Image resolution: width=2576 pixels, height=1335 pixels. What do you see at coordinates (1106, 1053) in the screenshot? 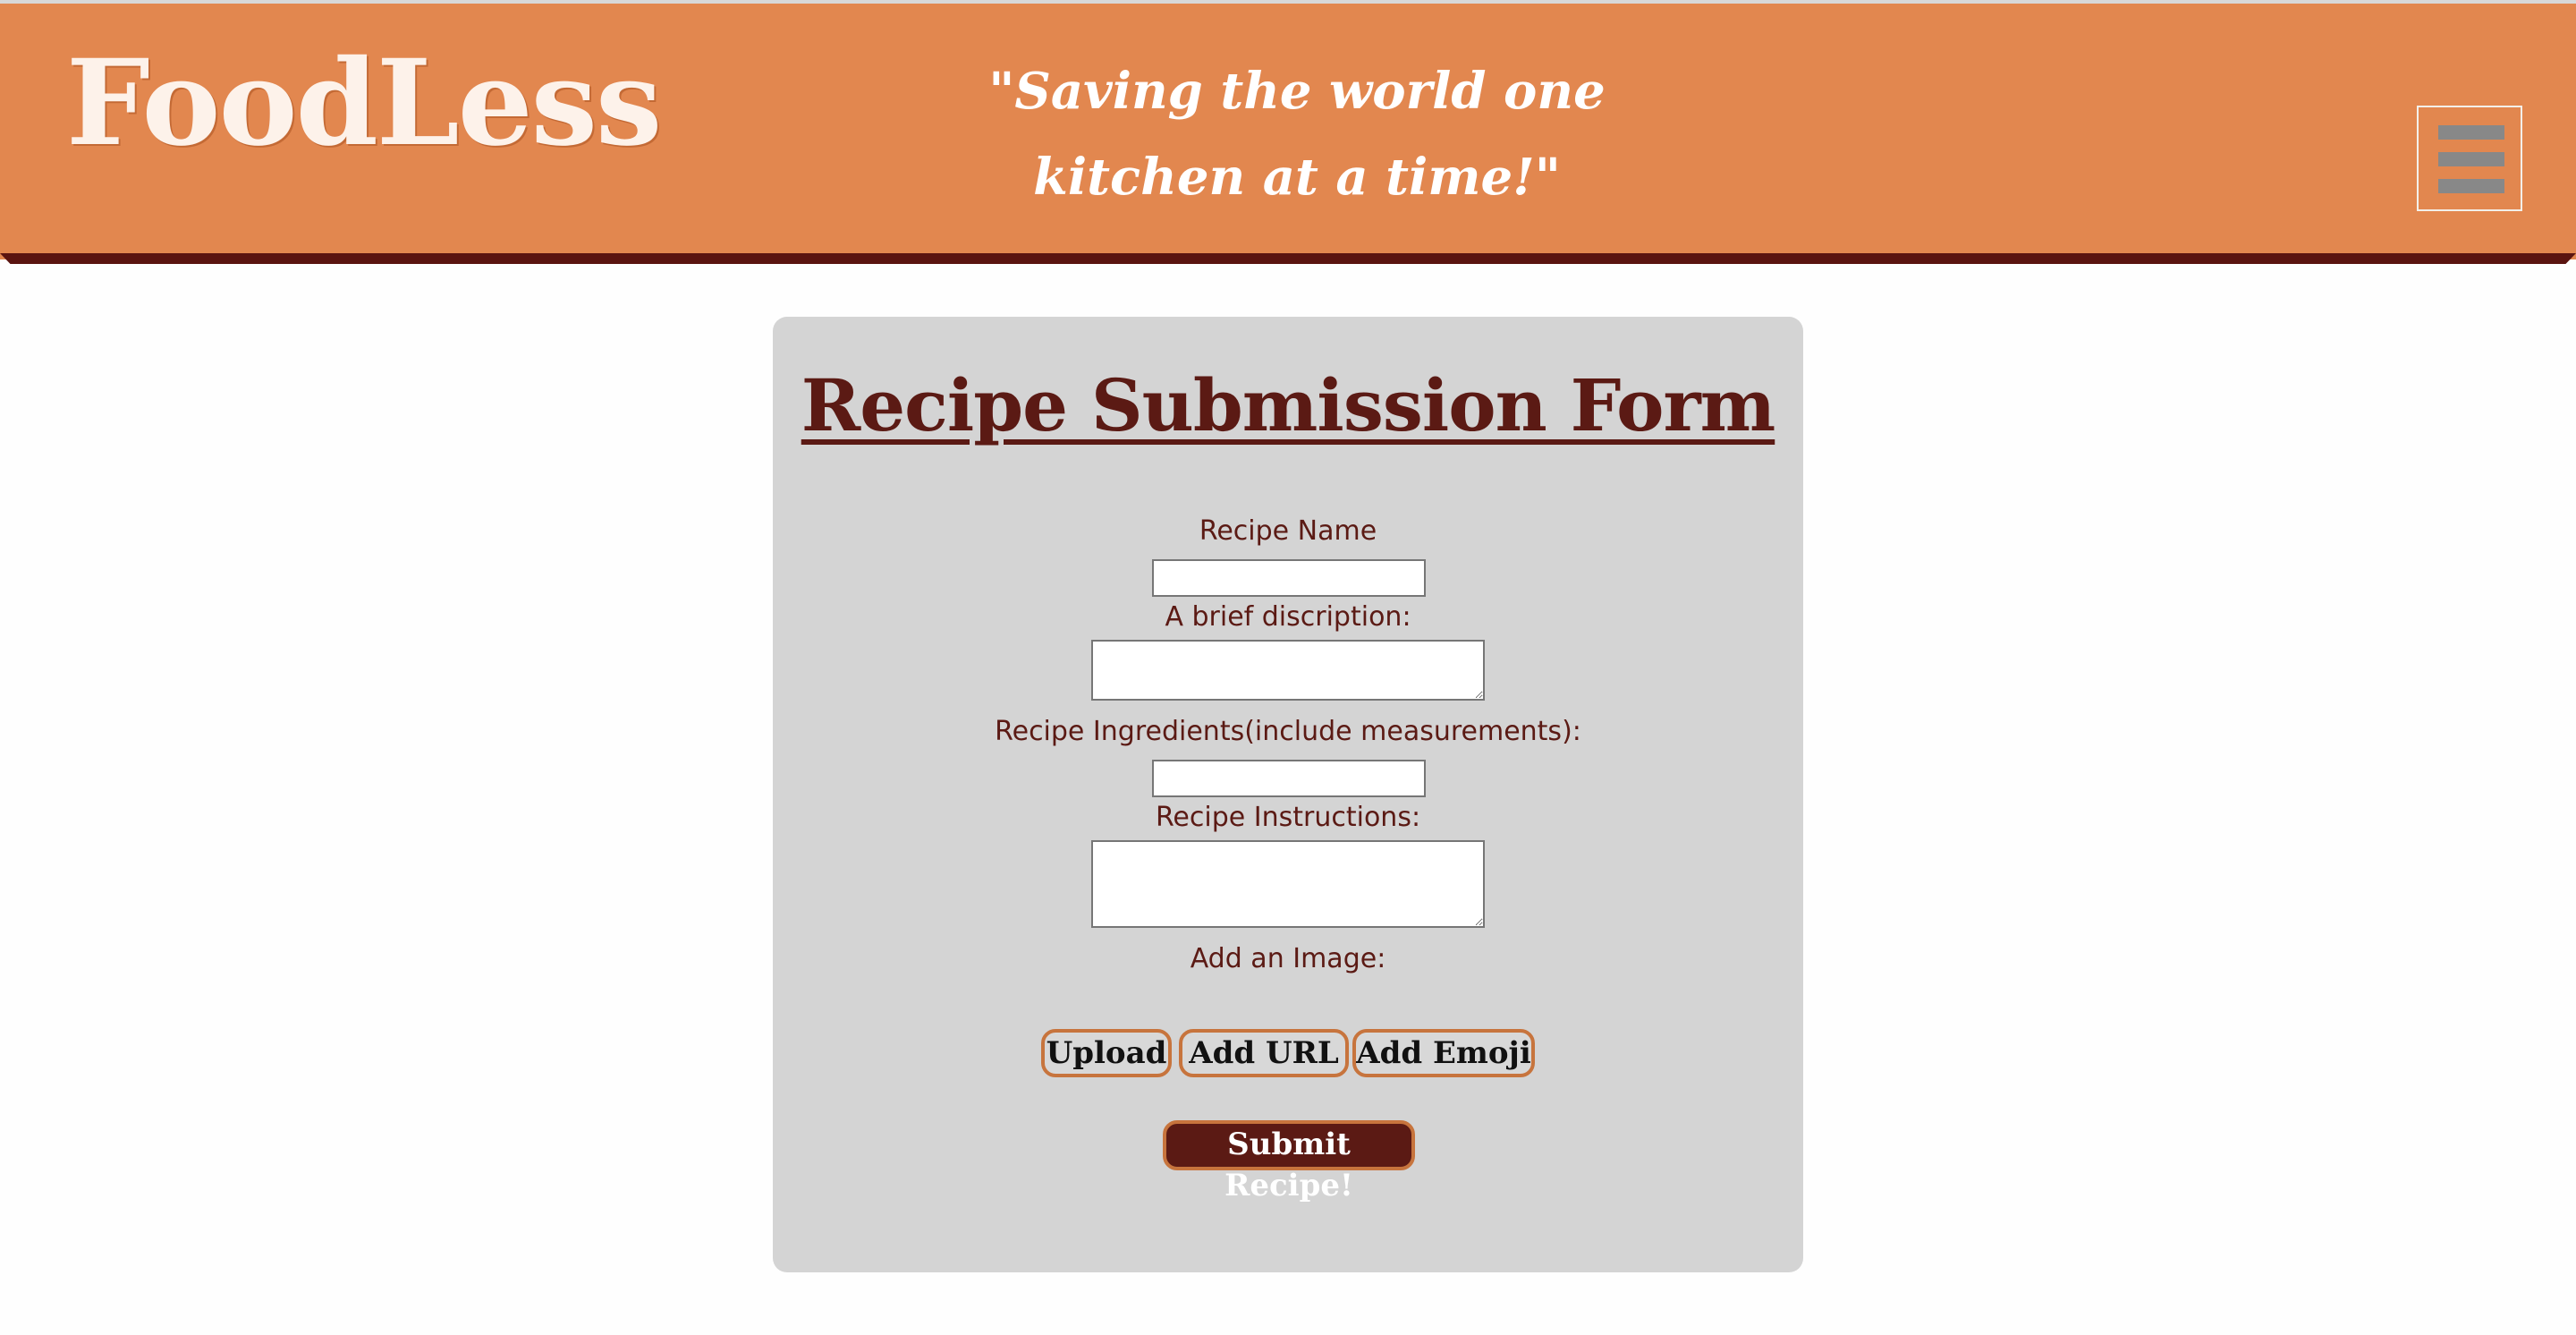
I see `upload-button: Upload` at bounding box center [1106, 1053].